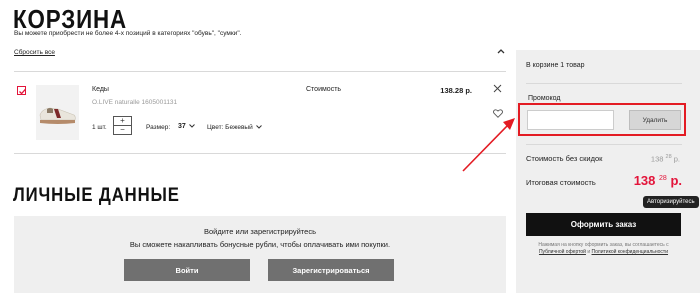  Describe the element at coordinates (644, 180) in the screenshot. I see `total-main: 138` at that location.